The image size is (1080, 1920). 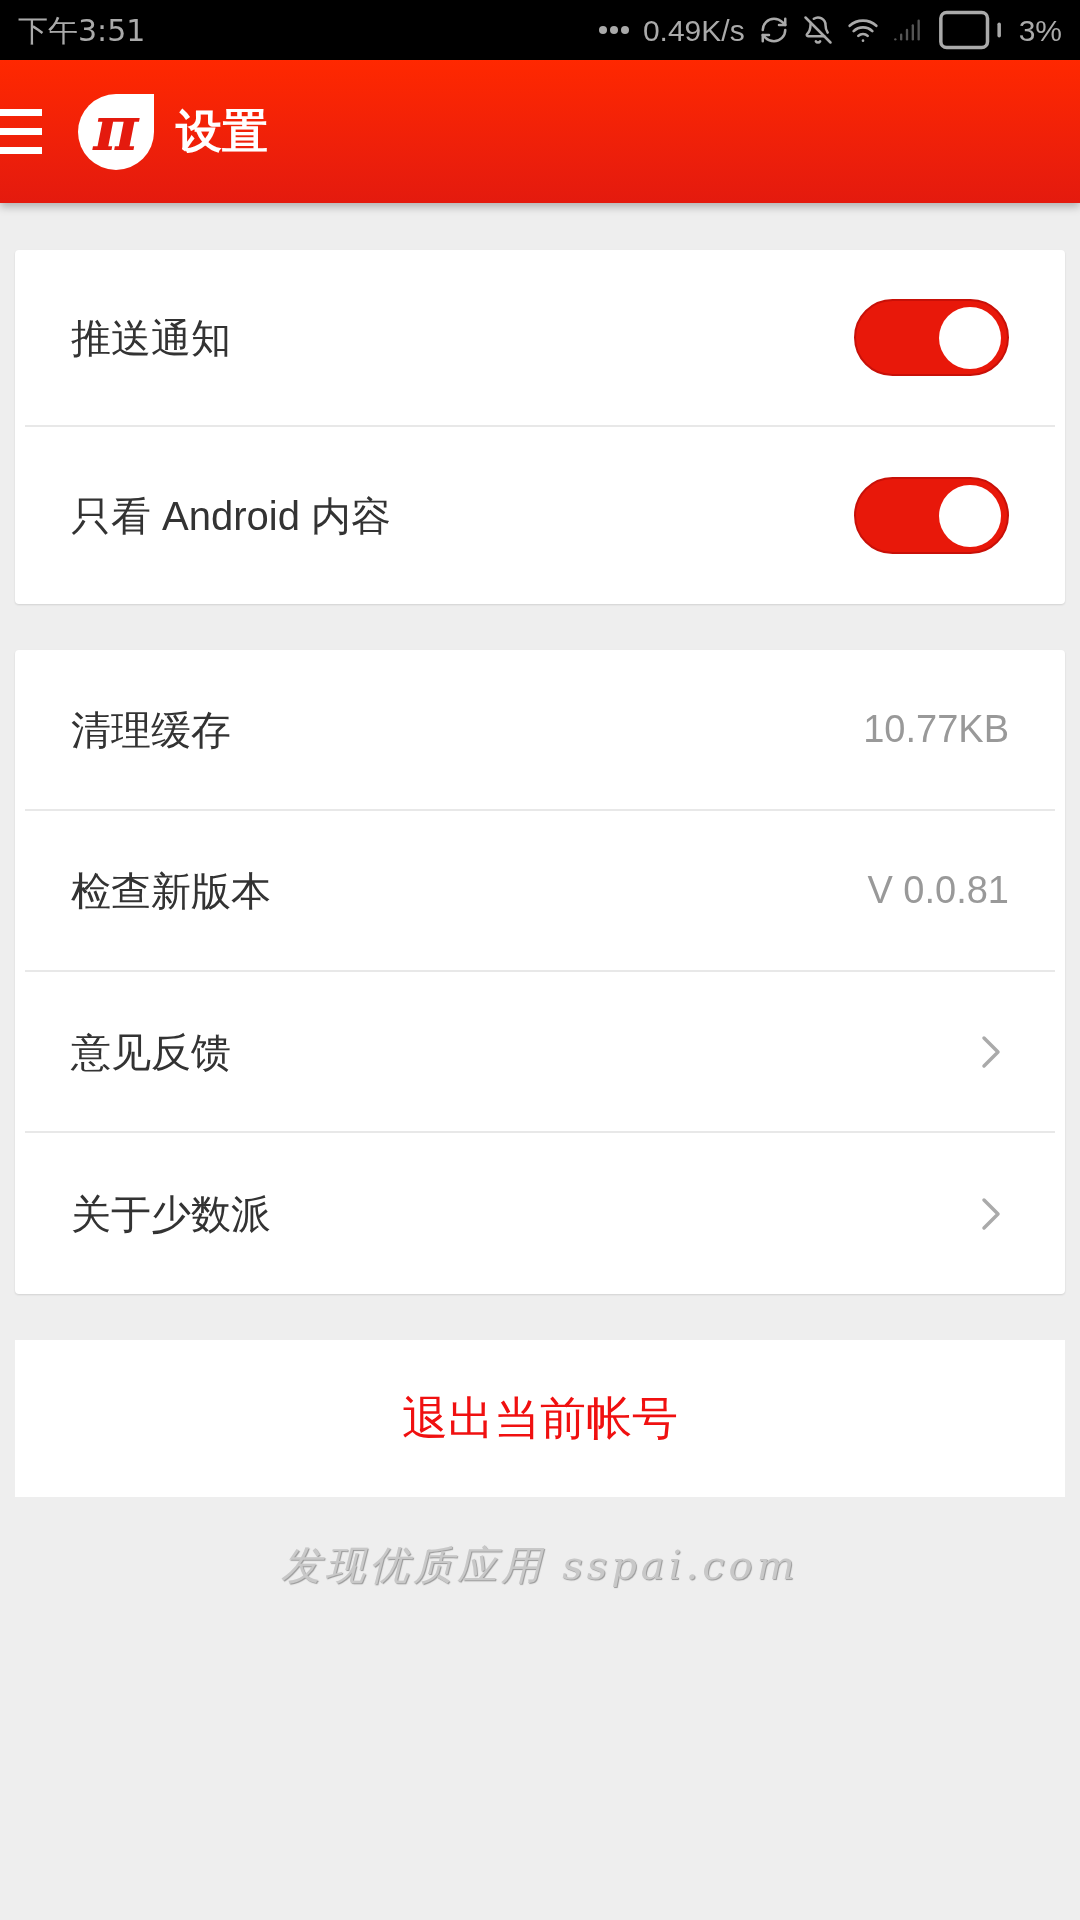 I want to click on setting-label: 推送通知, so click(x=151, y=338).